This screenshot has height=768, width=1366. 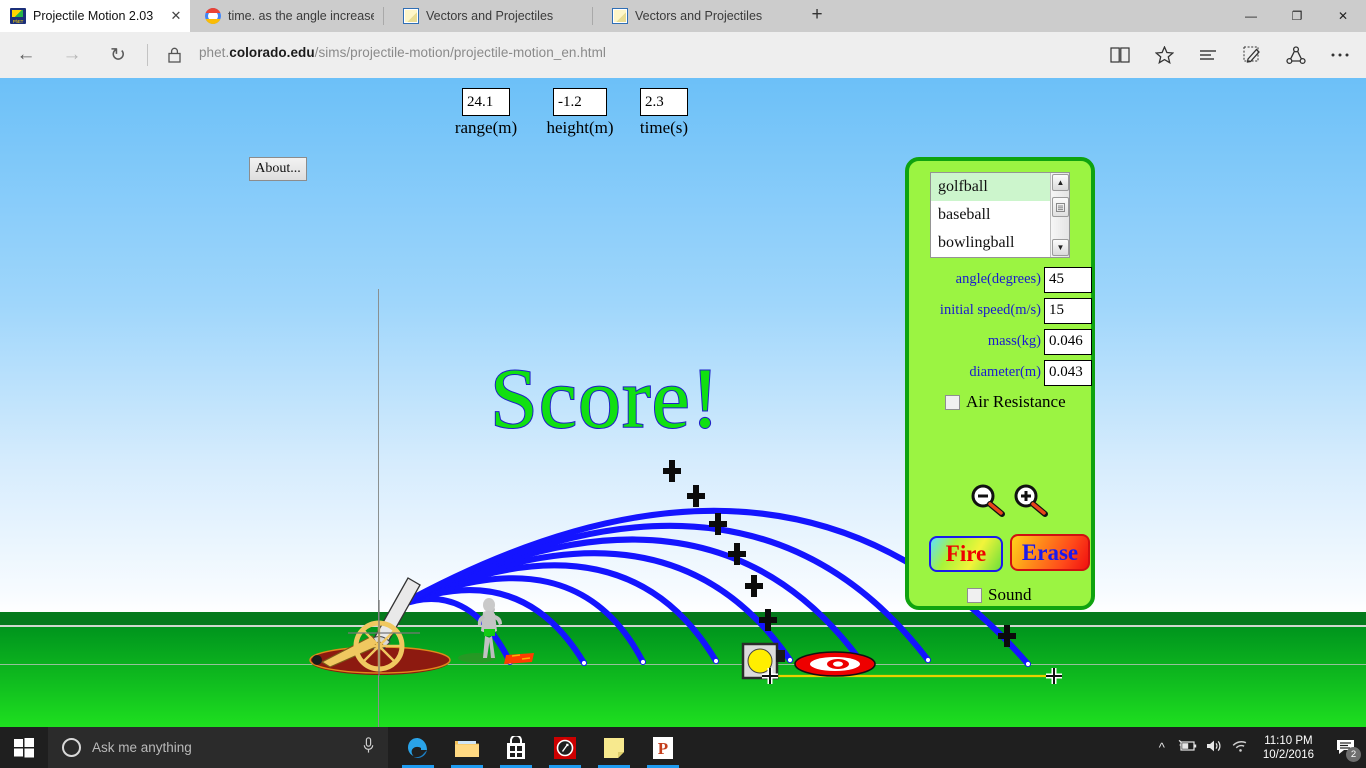 I want to click on sound-label: Sound, so click(x=1010, y=594).